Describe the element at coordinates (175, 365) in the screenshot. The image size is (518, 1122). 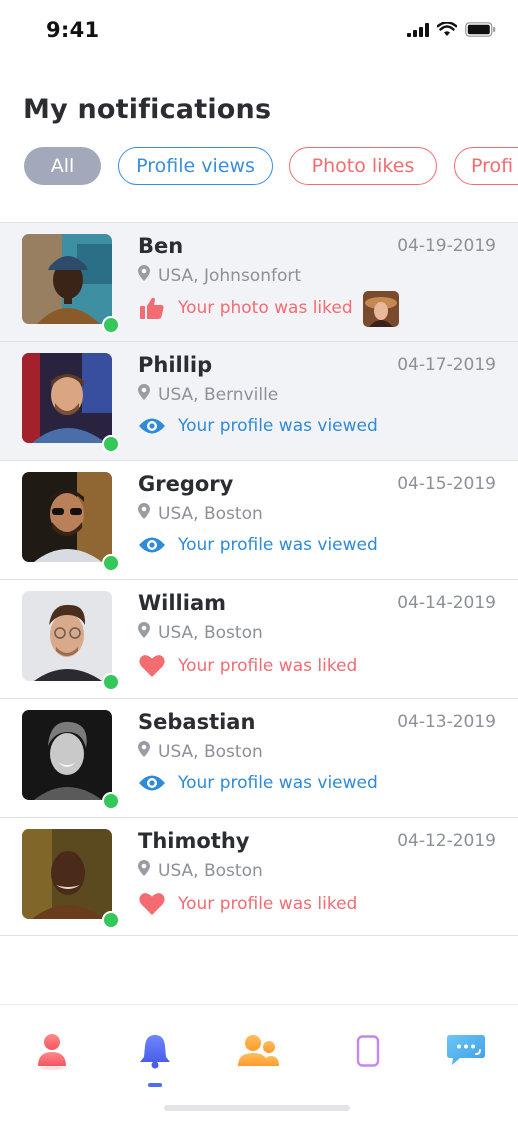
I see `user-name: Phillip` at that location.